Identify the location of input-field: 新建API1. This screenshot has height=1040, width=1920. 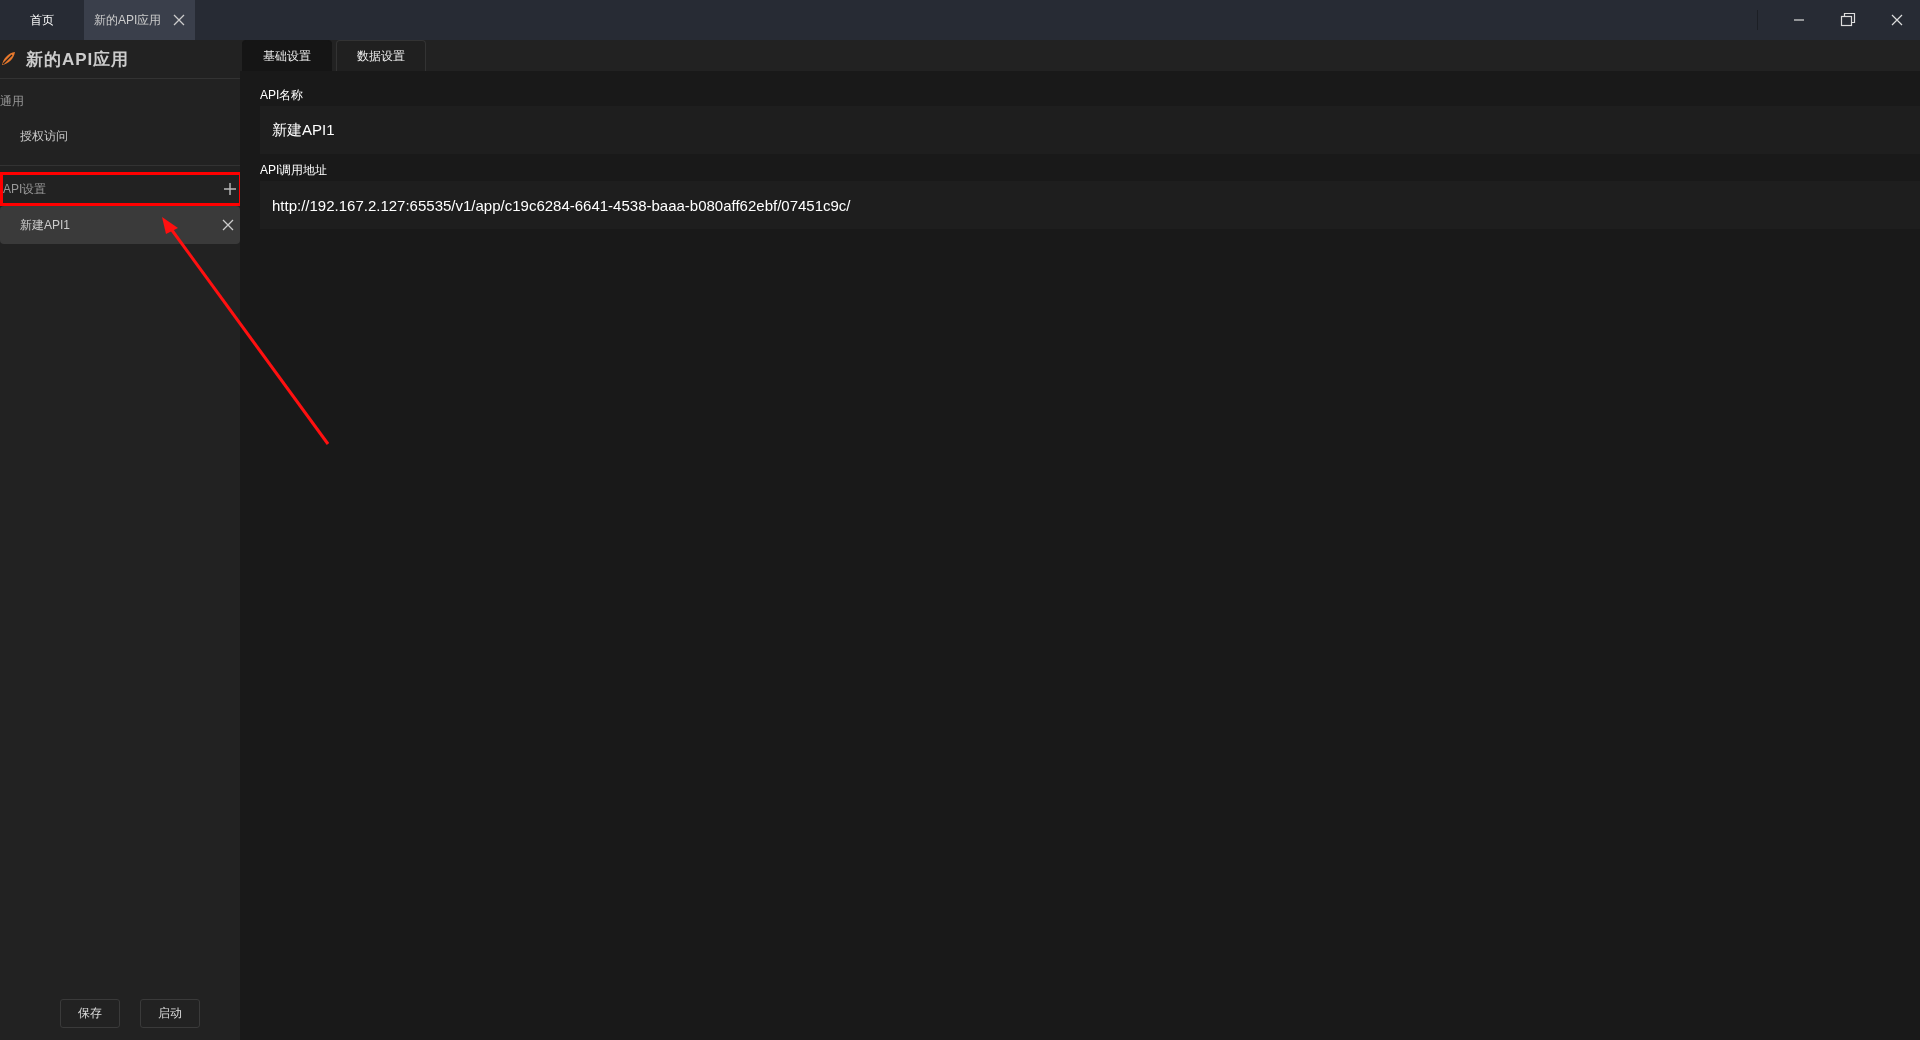
(1090, 130).